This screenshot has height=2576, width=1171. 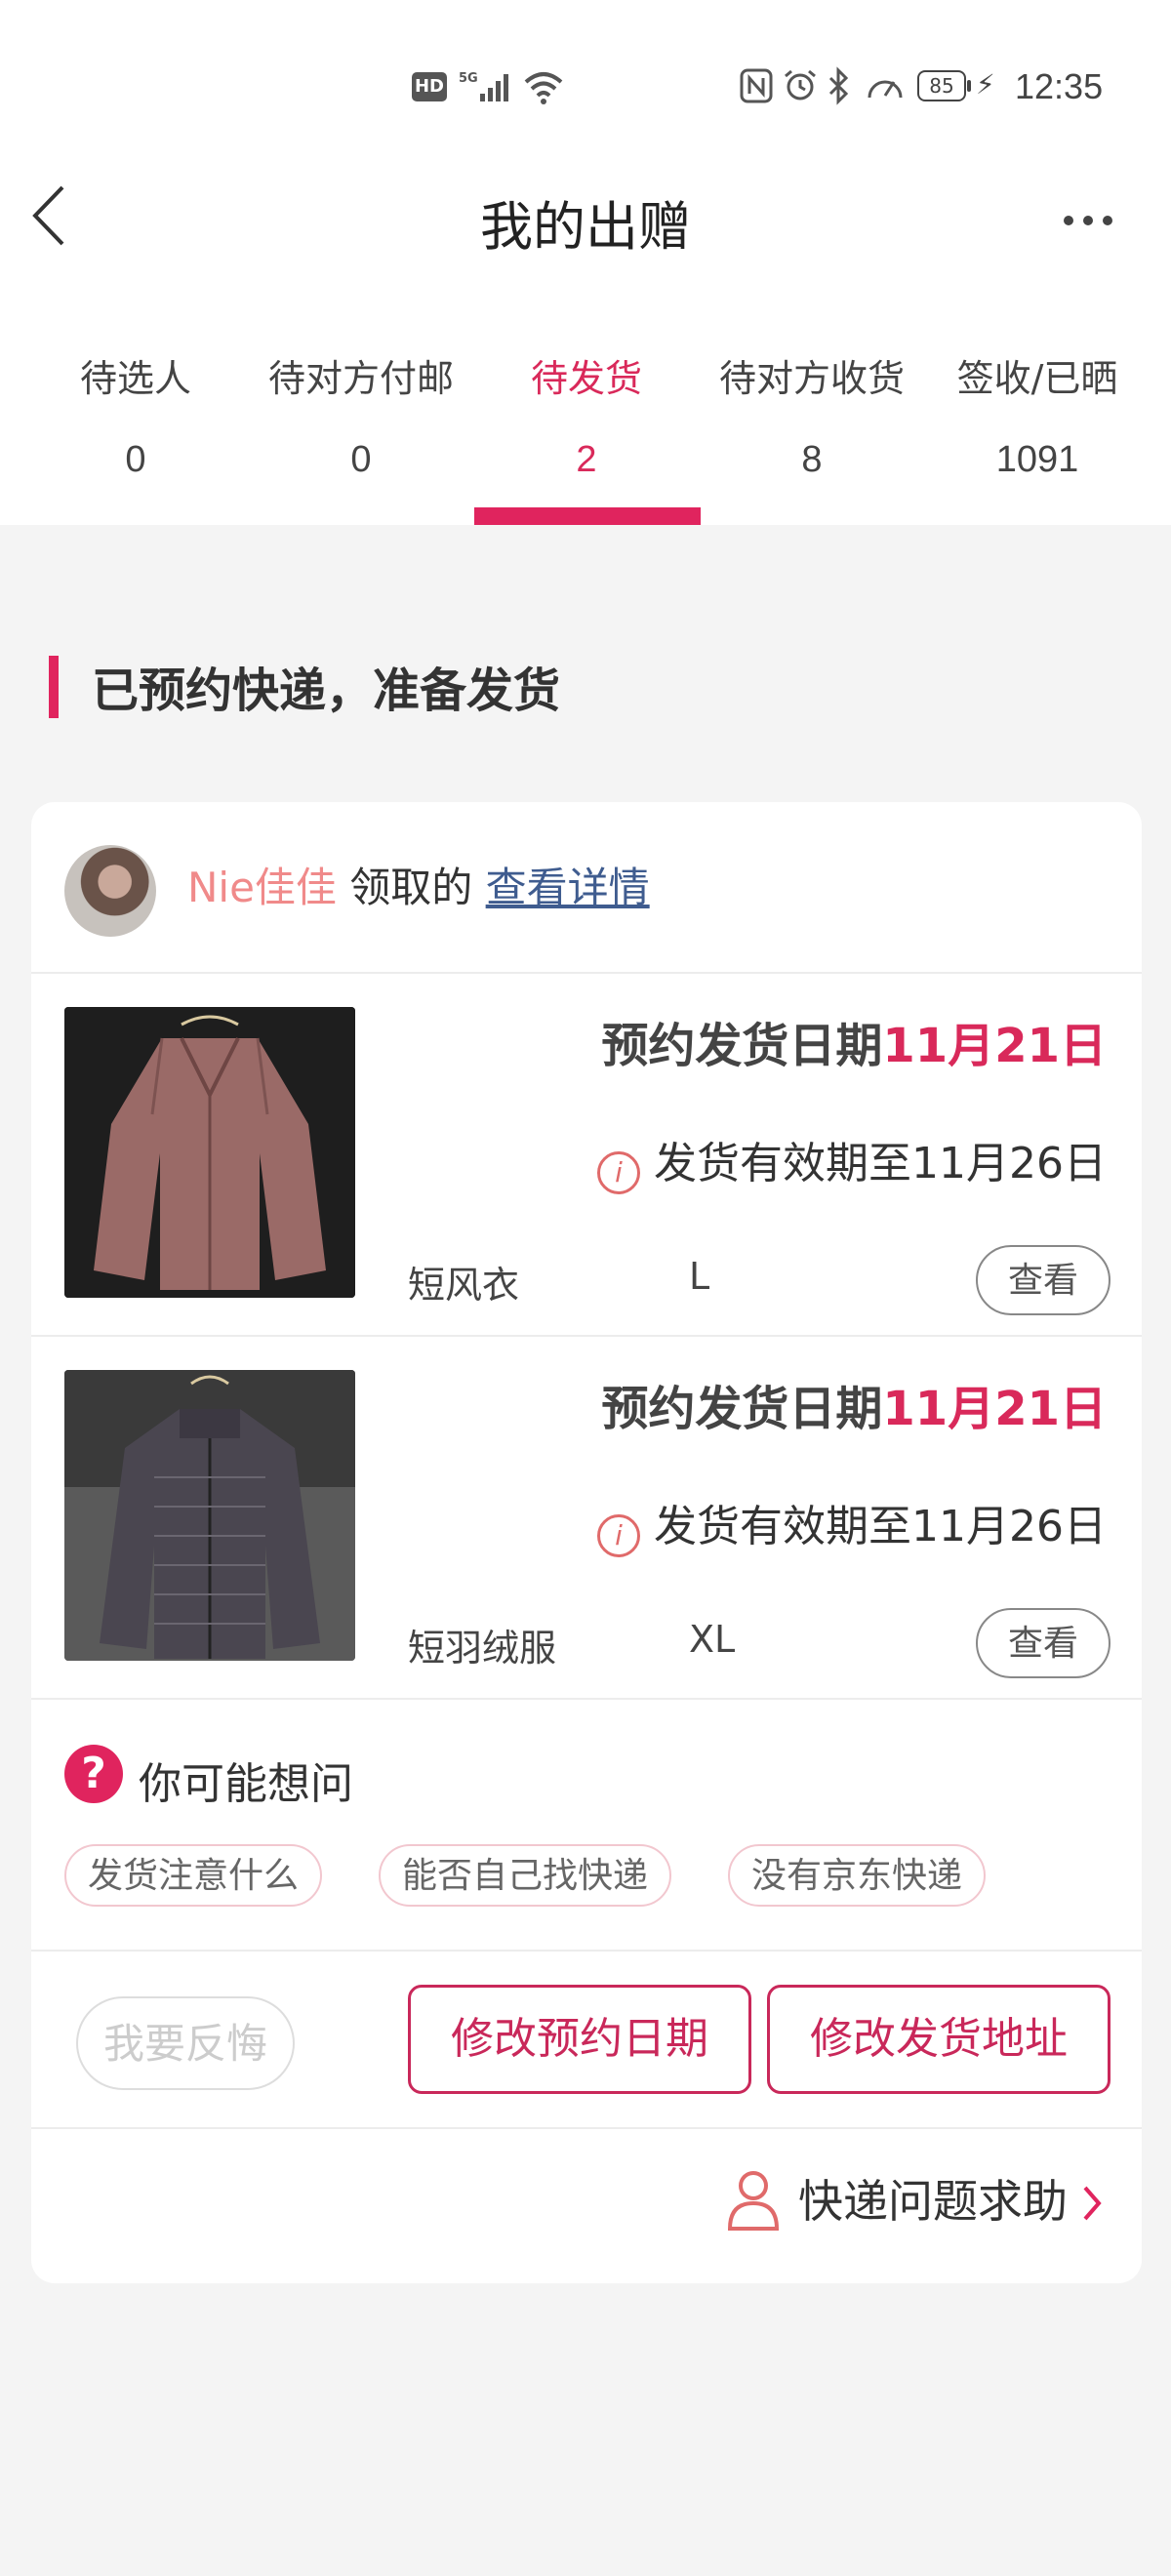 What do you see at coordinates (482, 1648) in the screenshot?
I see `item-name: 短羽绒服` at bounding box center [482, 1648].